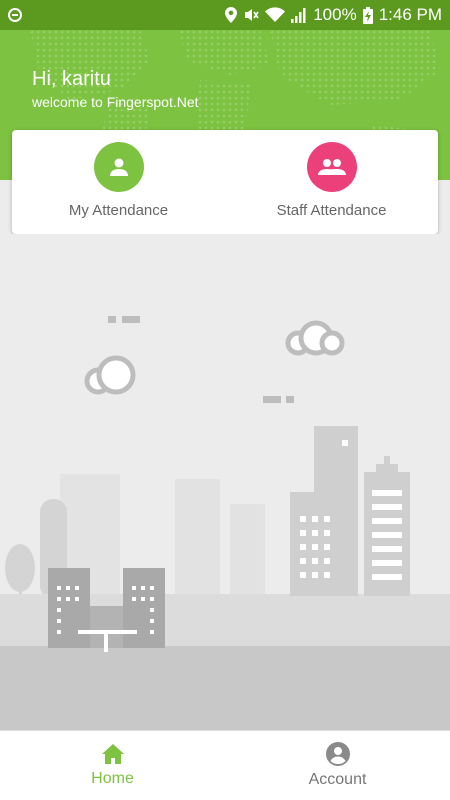 This screenshot has width=450, height=800. I want to click on location-icon, so click(231, 15).